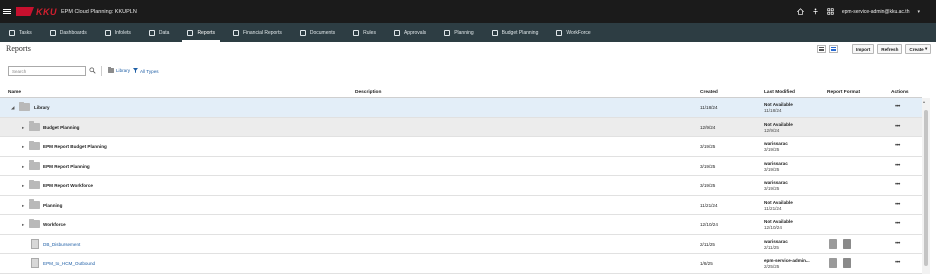 This screenshot has height=274, width=936. What do you see at coordinates (118, 32) in the screenshot?
I see `nav-infolets: Infolets` at bounding box center [118, 32].